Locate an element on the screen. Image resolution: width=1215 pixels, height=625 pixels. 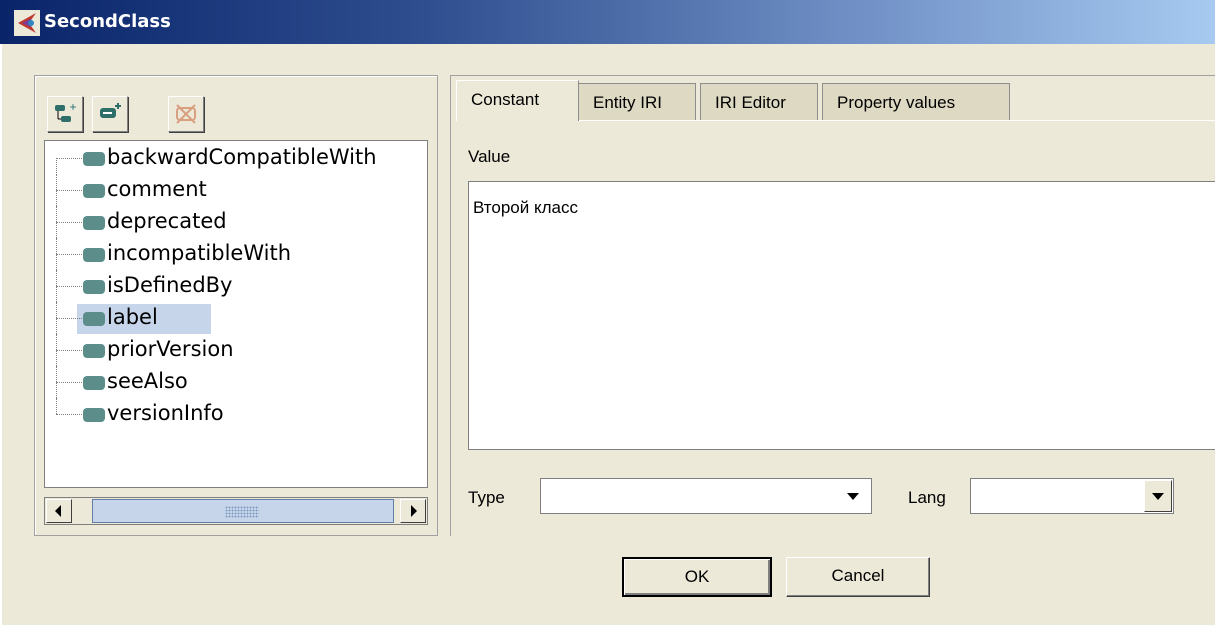
triangle-right-icon is located at coordinates (414, 511).